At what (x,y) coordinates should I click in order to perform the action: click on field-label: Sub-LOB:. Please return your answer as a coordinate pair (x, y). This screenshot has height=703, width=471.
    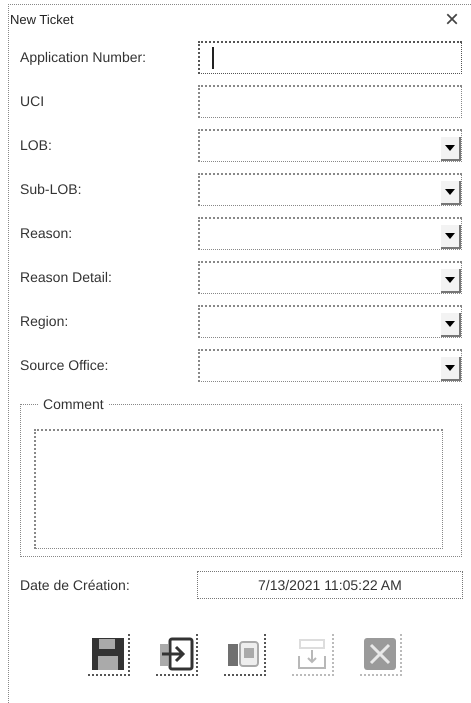
    Looking at the image, I should click on (51, 189).